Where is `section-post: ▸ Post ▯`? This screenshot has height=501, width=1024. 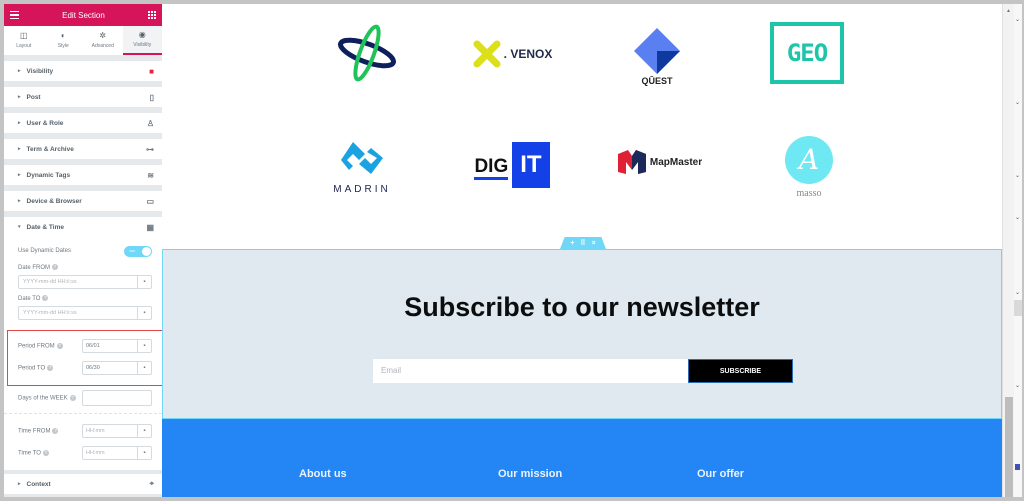
section-post: ▸ Post ▯ is located at coordinates (83, 97).